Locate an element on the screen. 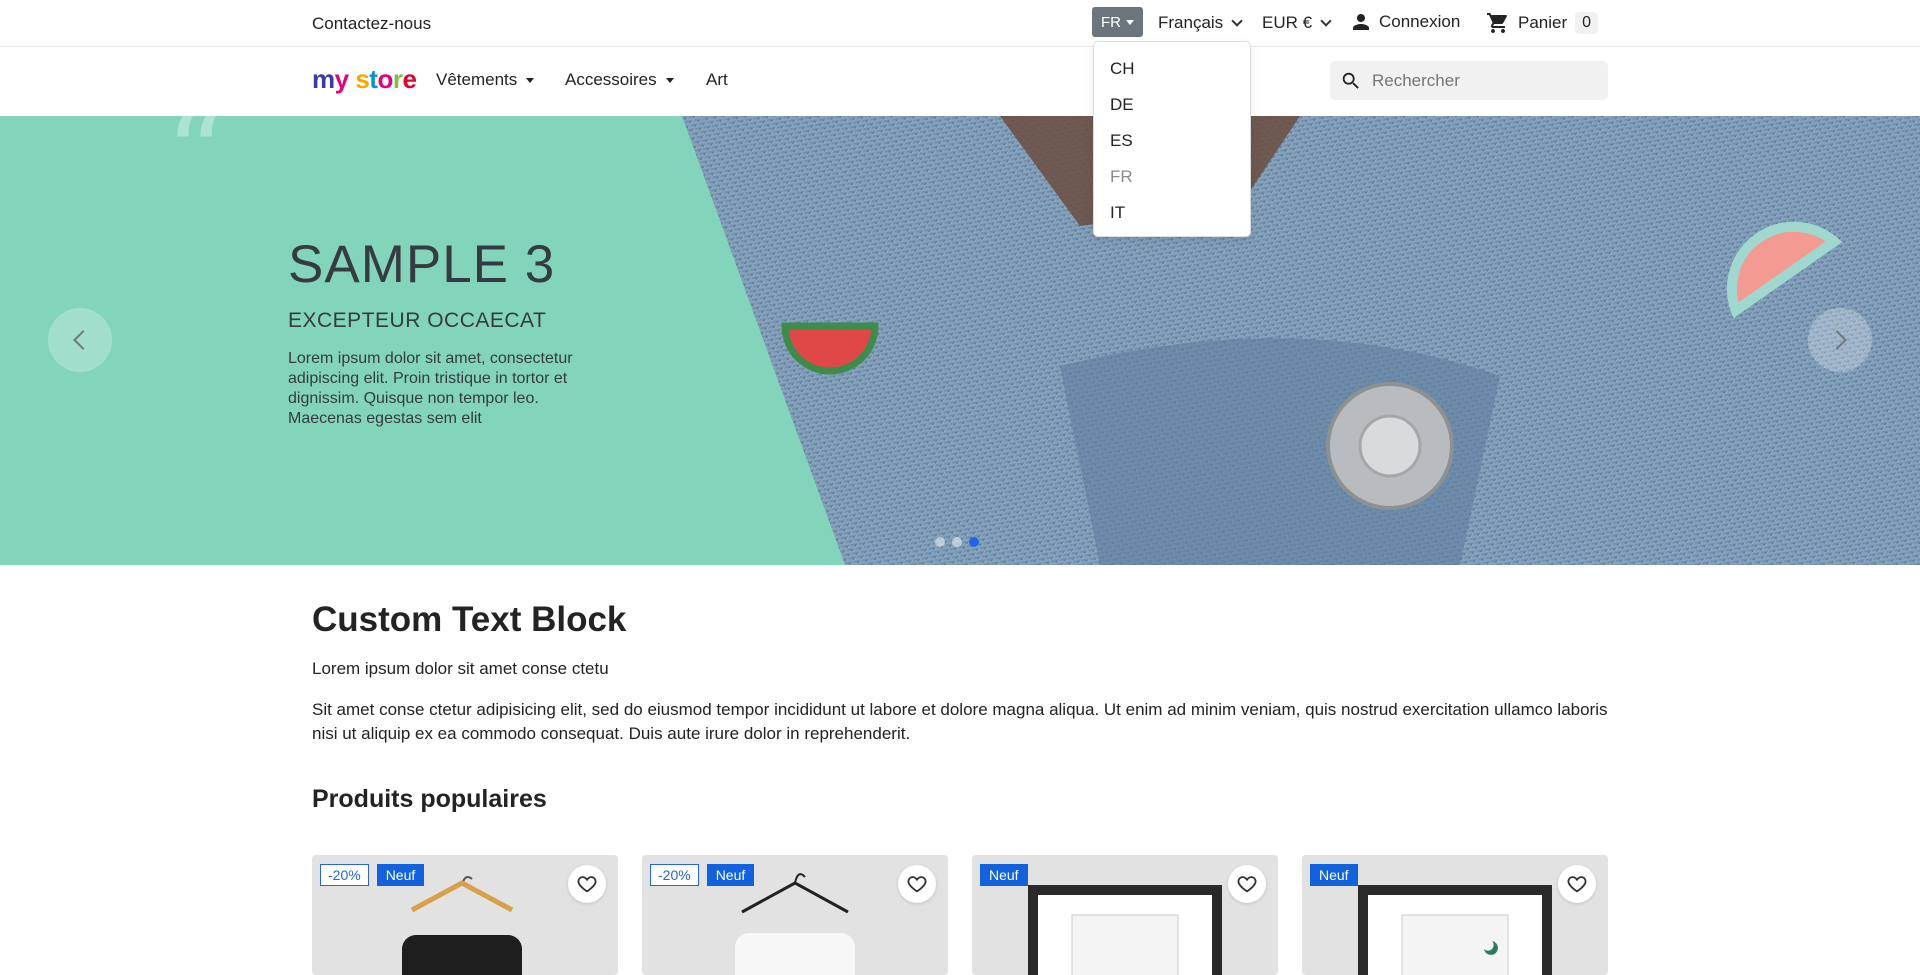 Image resolution: width=1920 pixels, height=975 pixels. language-code-button: FR is located at coordinates (1117, 22).